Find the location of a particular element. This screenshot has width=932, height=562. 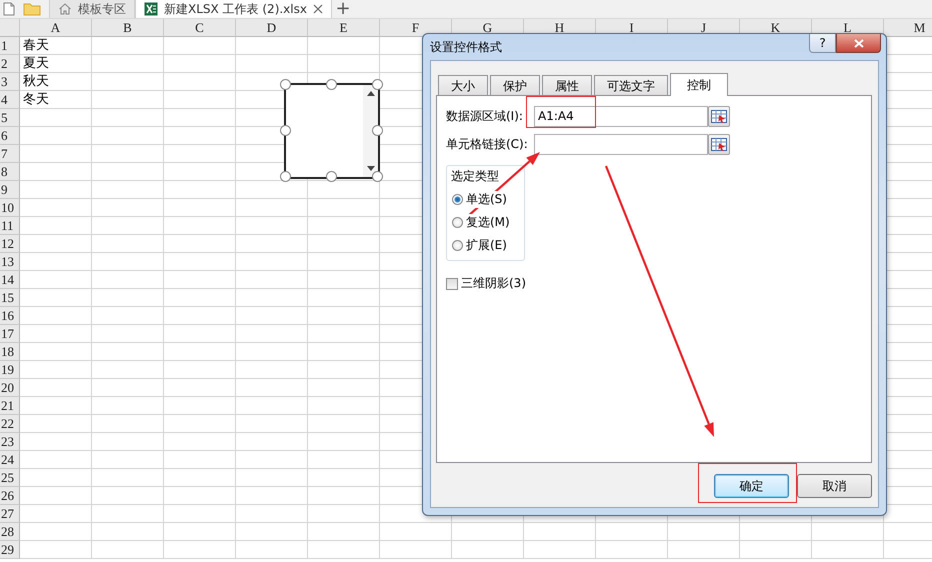

radio-label: 复选(M) is located at coordinates (488, 222).